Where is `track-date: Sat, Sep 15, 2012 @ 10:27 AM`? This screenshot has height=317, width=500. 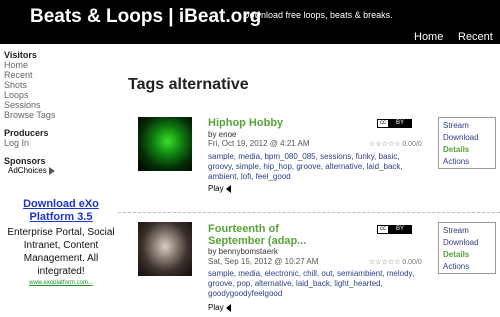 track-date: Sat, Sep 15, 2012 @ 10:27 AM is located at coordinates (263, 261).